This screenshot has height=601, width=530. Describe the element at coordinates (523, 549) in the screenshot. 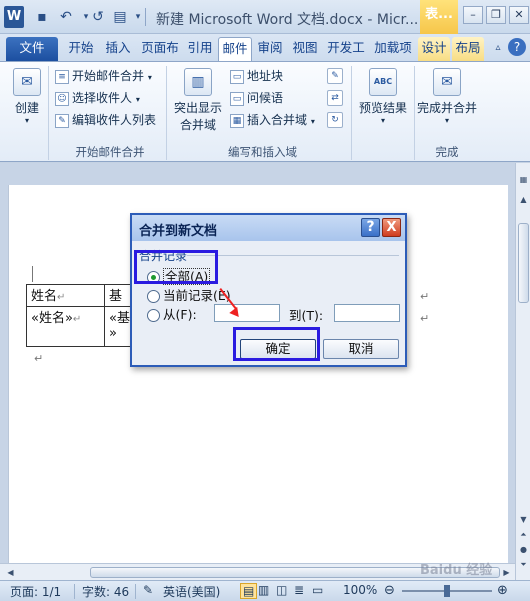

I see `select-browse-object-icon: ●` at that location.